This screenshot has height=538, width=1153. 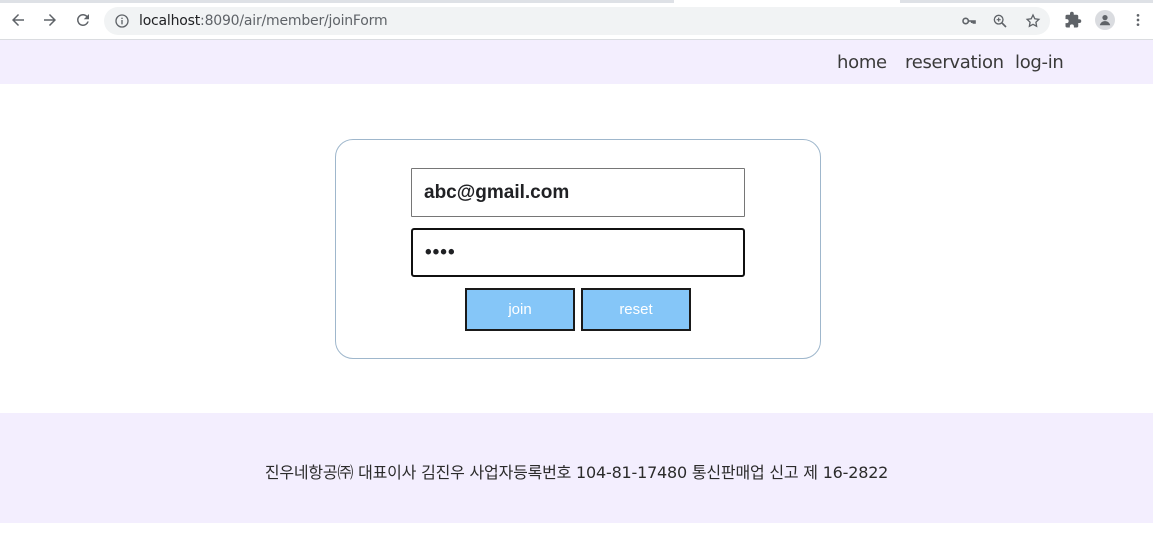 I want to click on browser-toolbar: localhost:8090/air/member/joinForm, so click(x=576, y=20).